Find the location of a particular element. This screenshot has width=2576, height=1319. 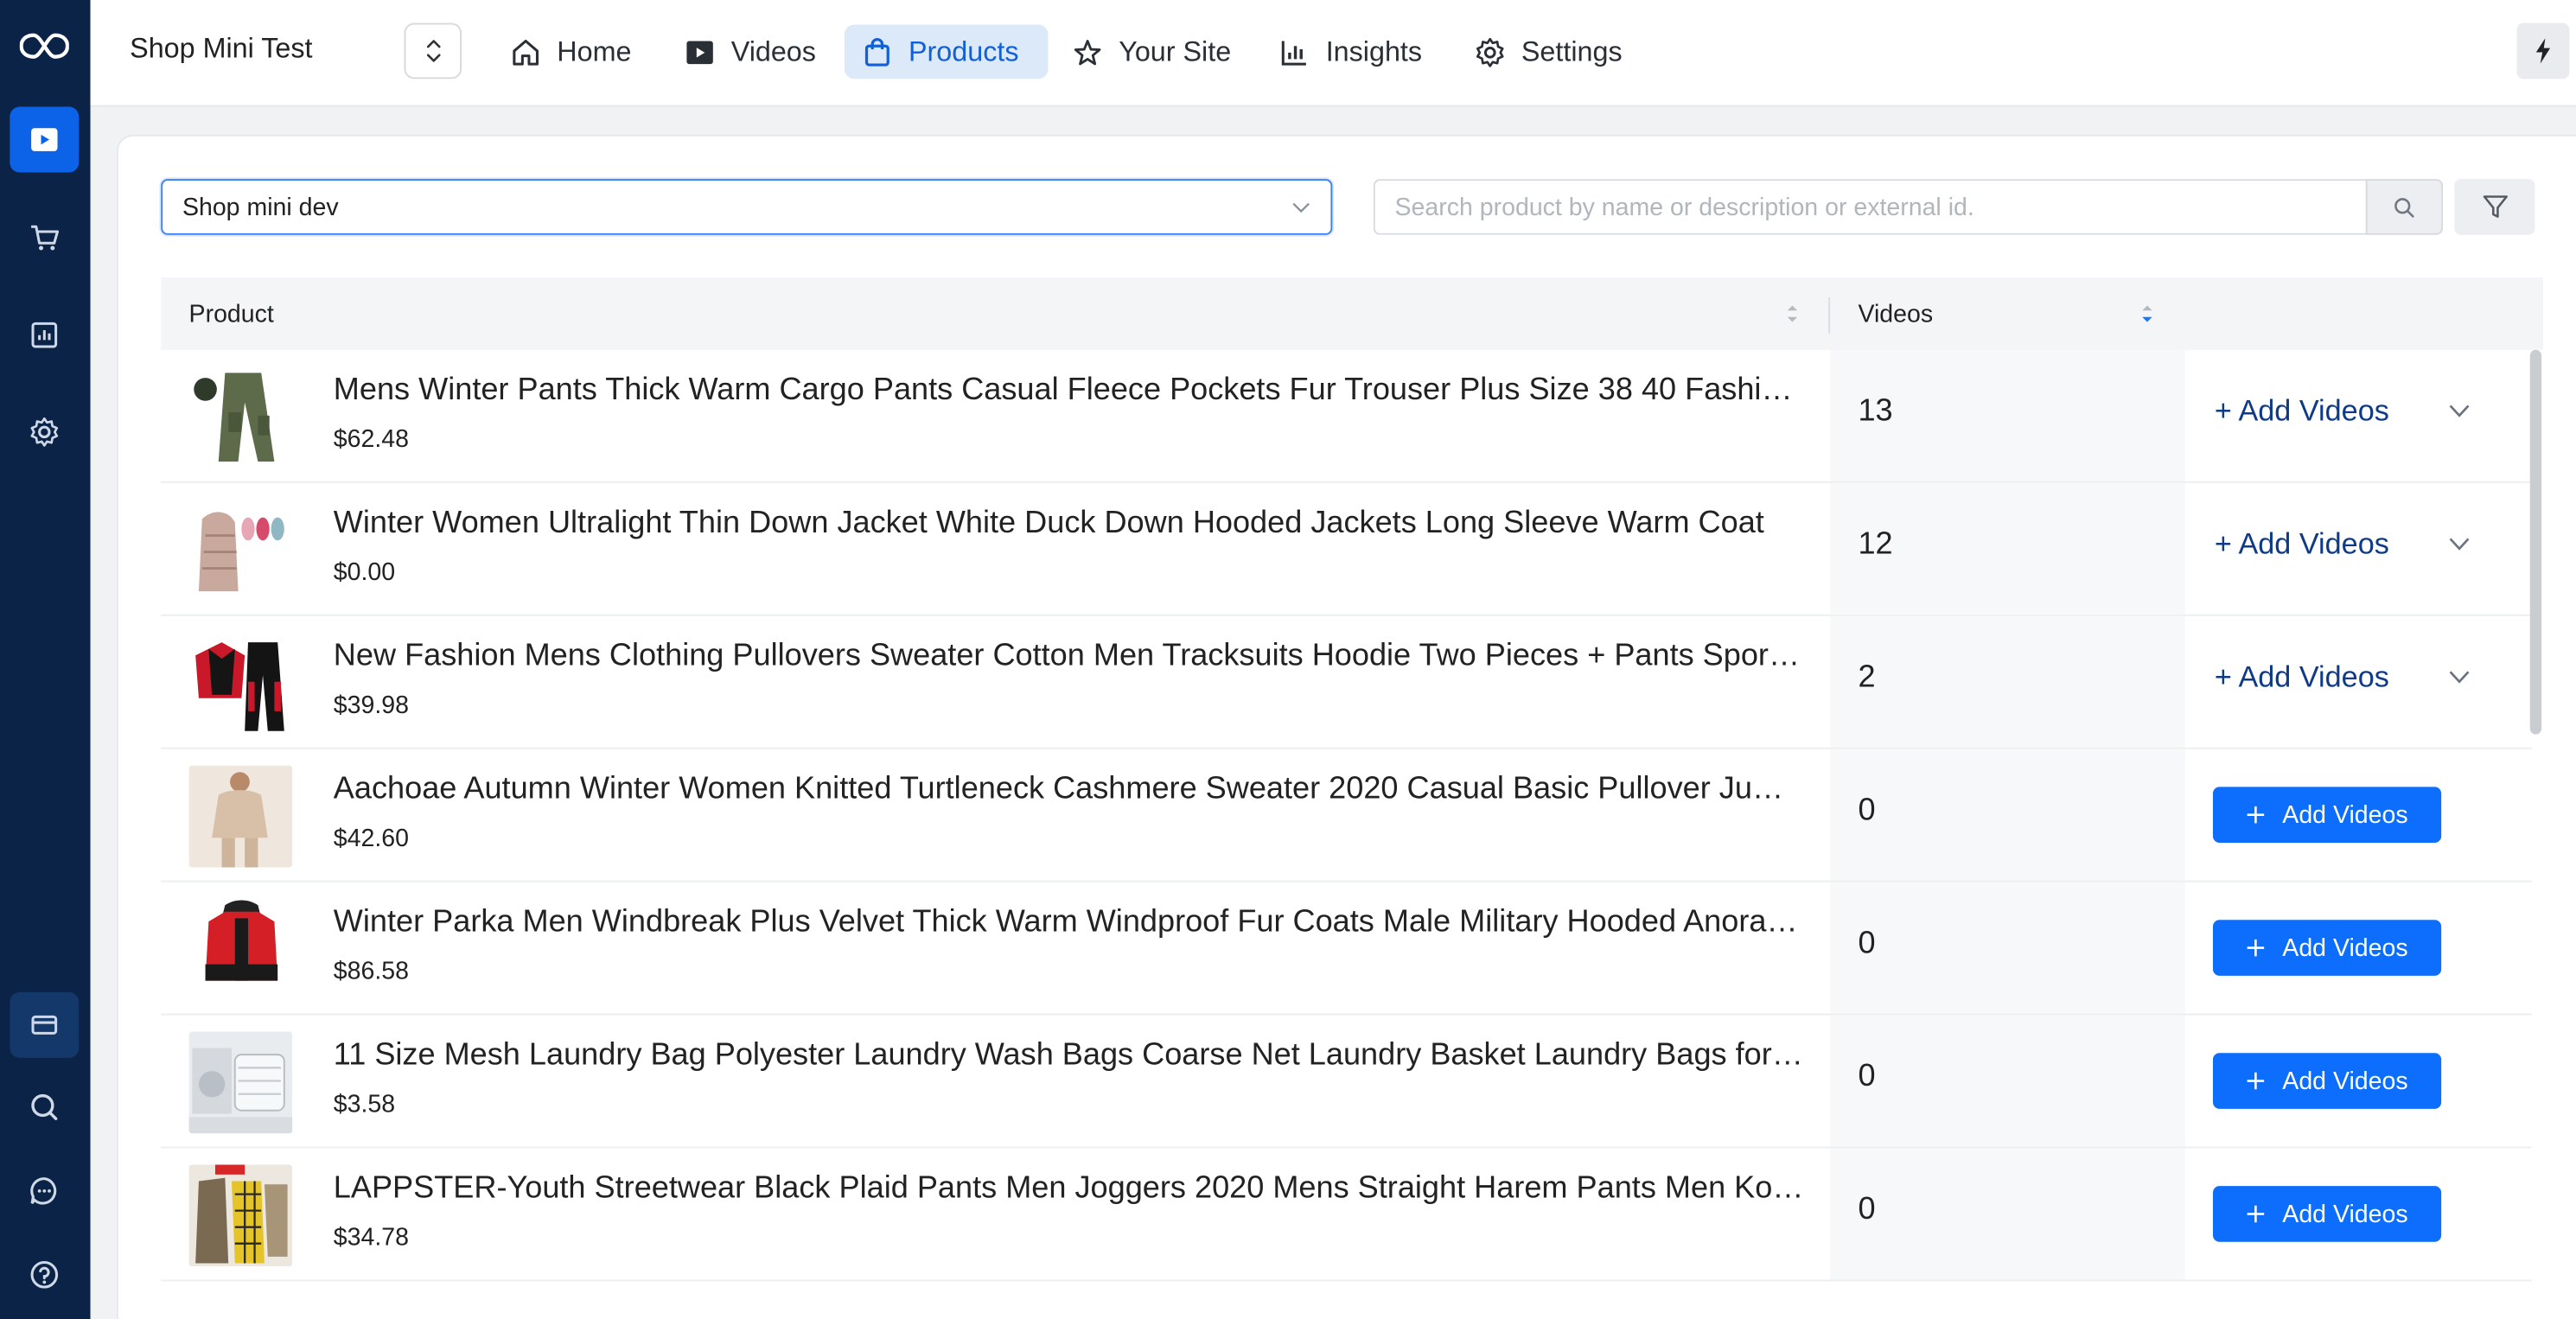

rail-search-button is located at coordinates (44, 1107).